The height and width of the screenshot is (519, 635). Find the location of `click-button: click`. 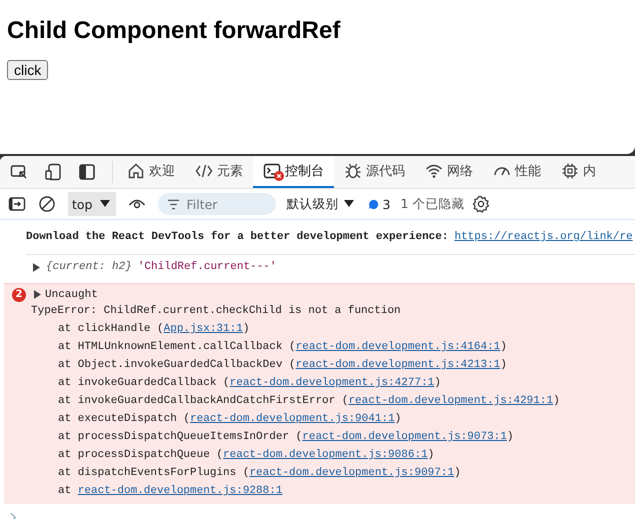

click-button: click is located at coordinates (27, 70).